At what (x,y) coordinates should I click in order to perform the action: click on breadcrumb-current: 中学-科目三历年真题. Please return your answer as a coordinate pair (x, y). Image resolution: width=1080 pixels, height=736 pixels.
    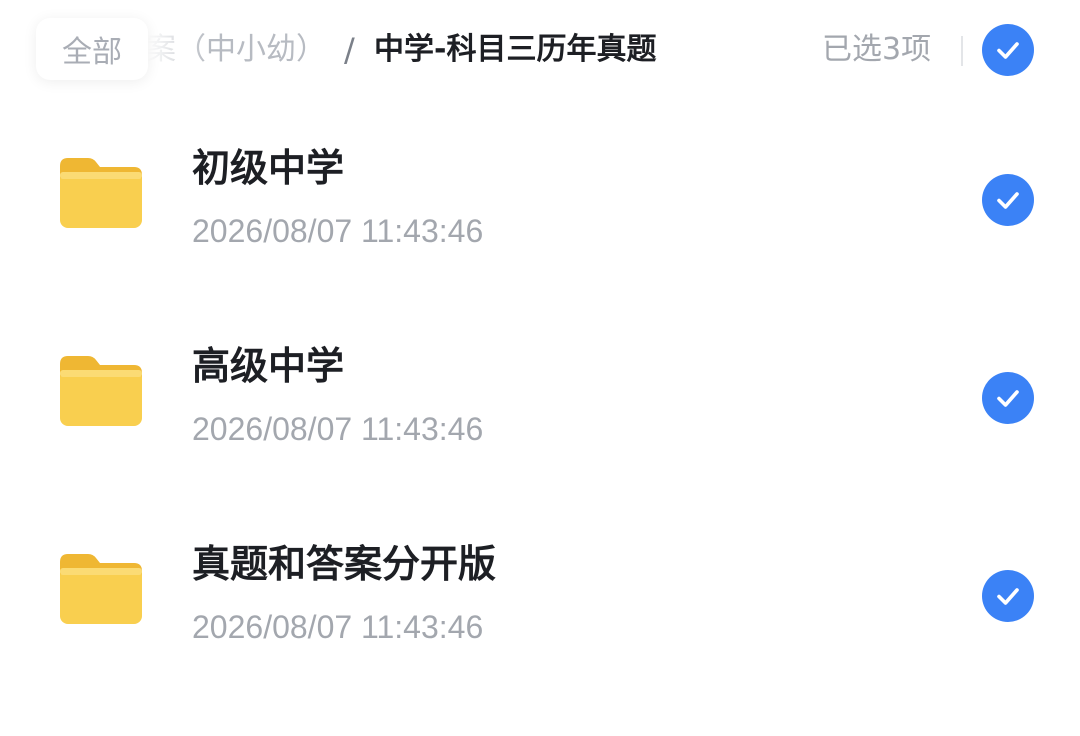
    Looking at the image, I should click on (515, 49).